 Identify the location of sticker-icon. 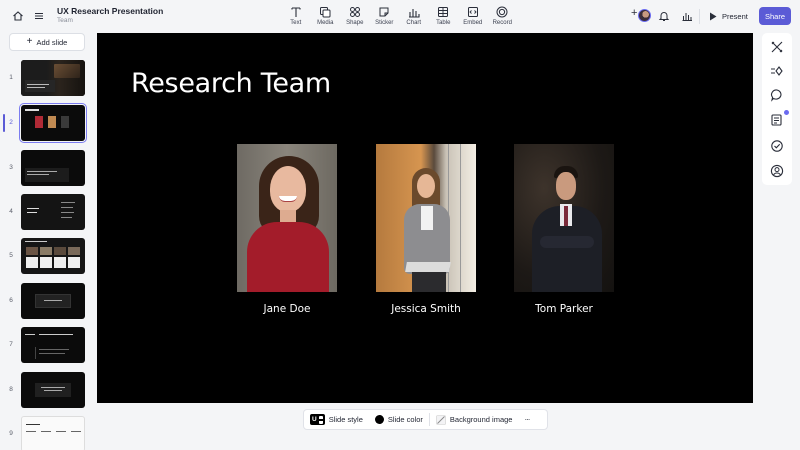
(384, 12).